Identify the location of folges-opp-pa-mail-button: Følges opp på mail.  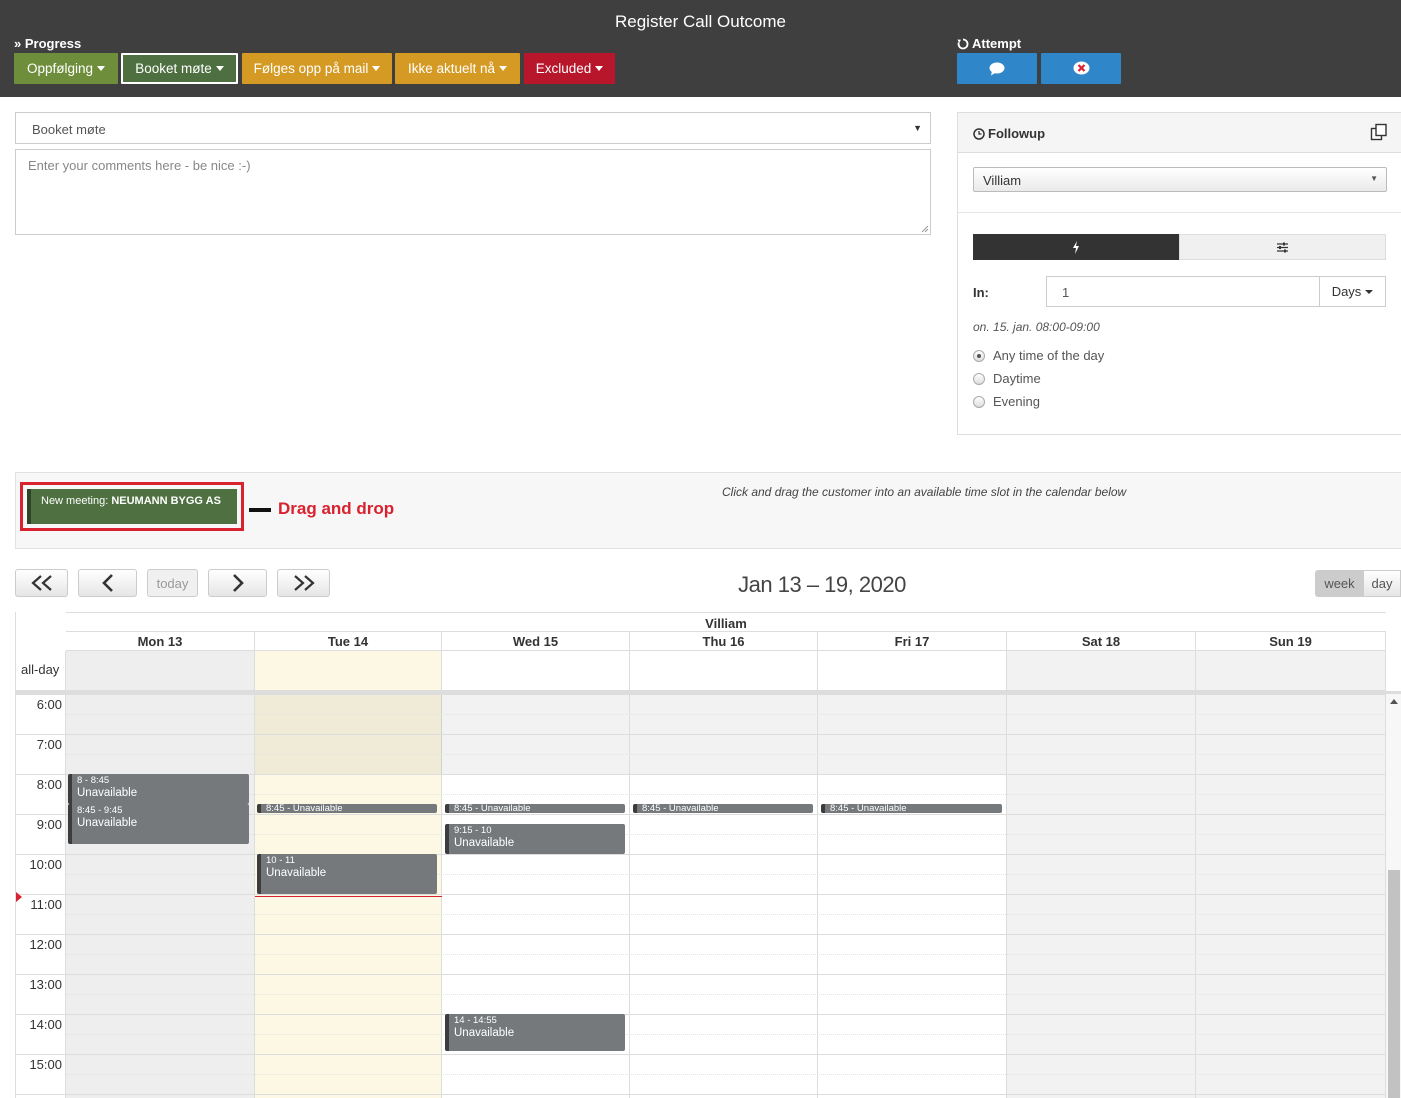
(317, 68).